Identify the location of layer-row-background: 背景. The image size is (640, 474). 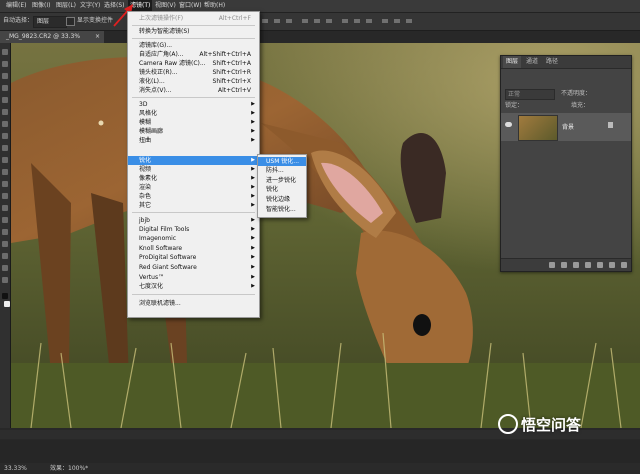
(566, 127).